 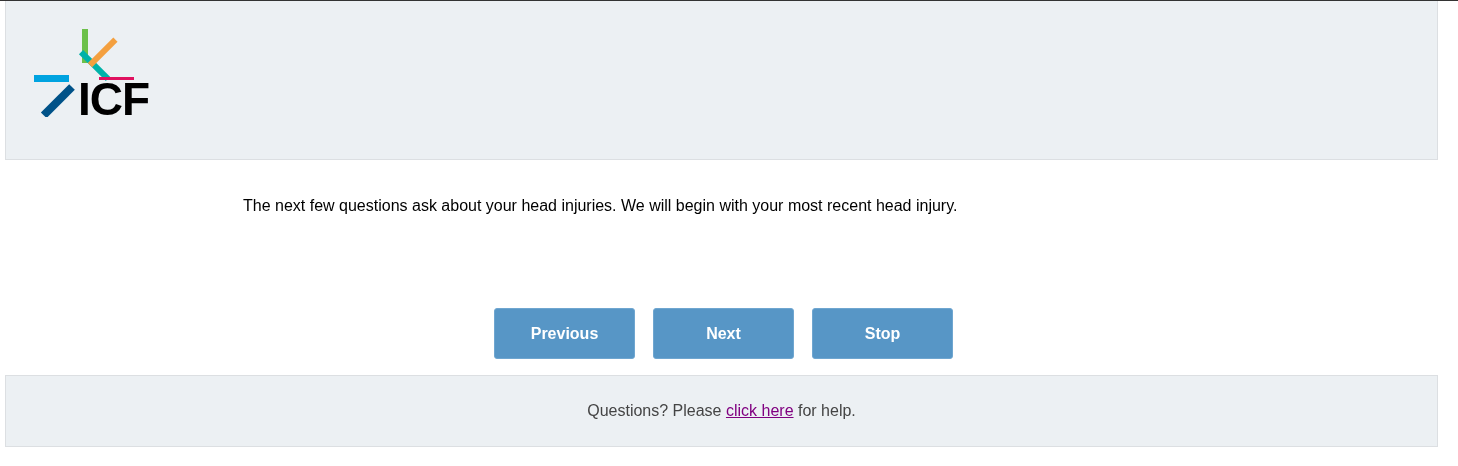 I want to click on help-link: click here, so click(x=759, y=410).